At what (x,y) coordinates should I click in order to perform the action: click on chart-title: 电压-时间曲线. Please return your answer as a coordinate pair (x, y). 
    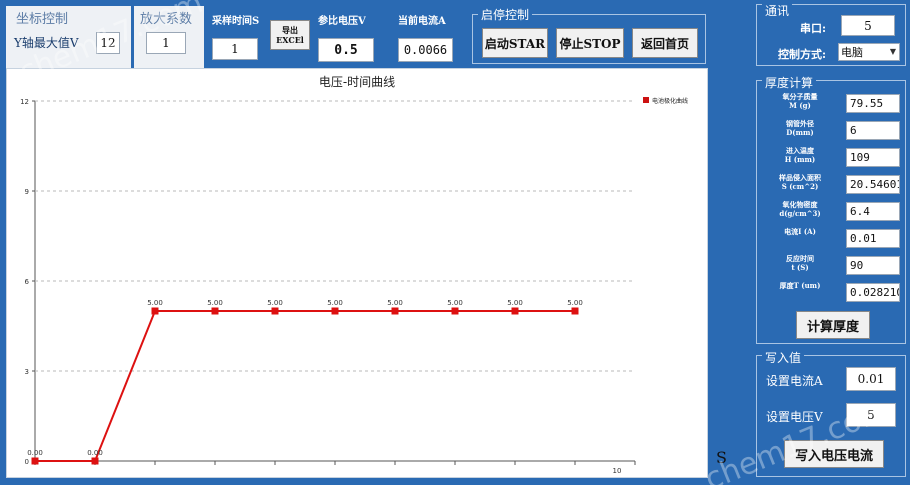
    Looking at the image, I should click on (357, 82).